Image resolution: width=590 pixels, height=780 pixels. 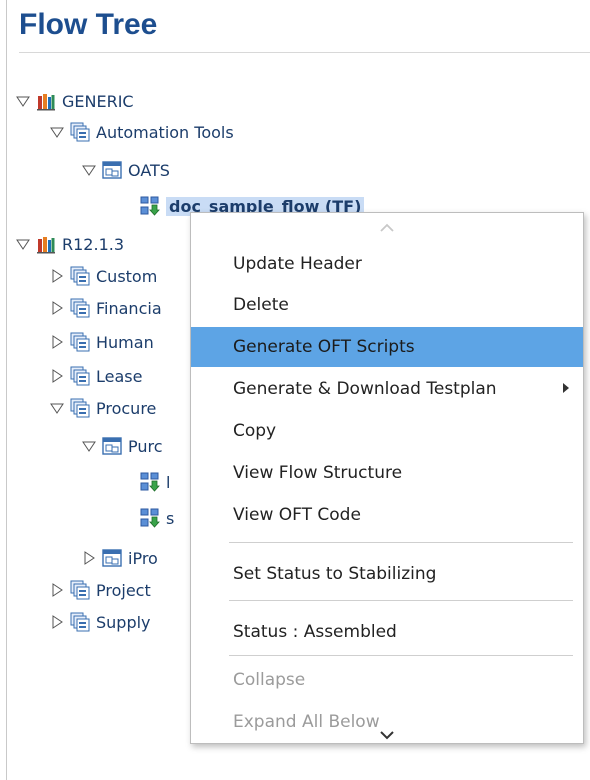 What do you see at coordinates (119, 376) in the screenshot?
I see `tree-node-label: Lease` at bounding box center [119, 376].